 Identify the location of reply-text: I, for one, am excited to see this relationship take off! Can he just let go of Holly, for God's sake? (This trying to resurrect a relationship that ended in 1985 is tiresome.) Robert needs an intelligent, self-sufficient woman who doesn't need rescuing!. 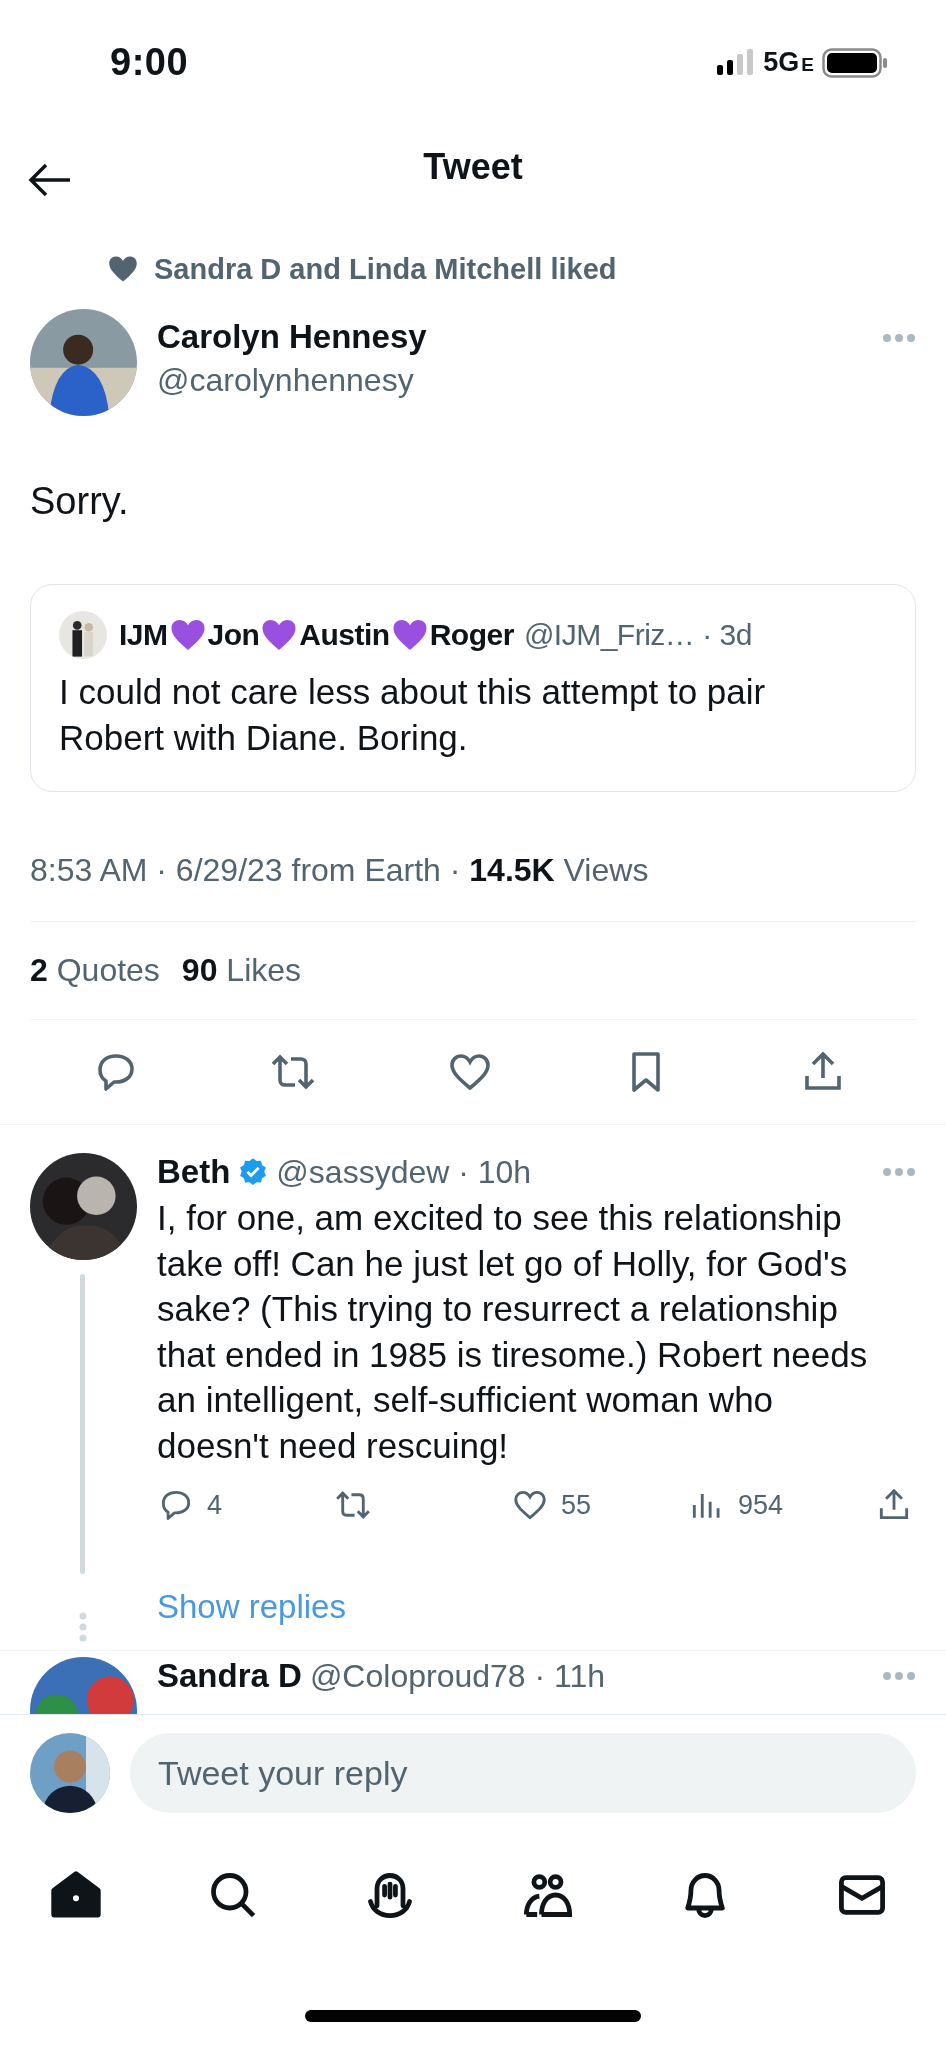
(513, 1332).